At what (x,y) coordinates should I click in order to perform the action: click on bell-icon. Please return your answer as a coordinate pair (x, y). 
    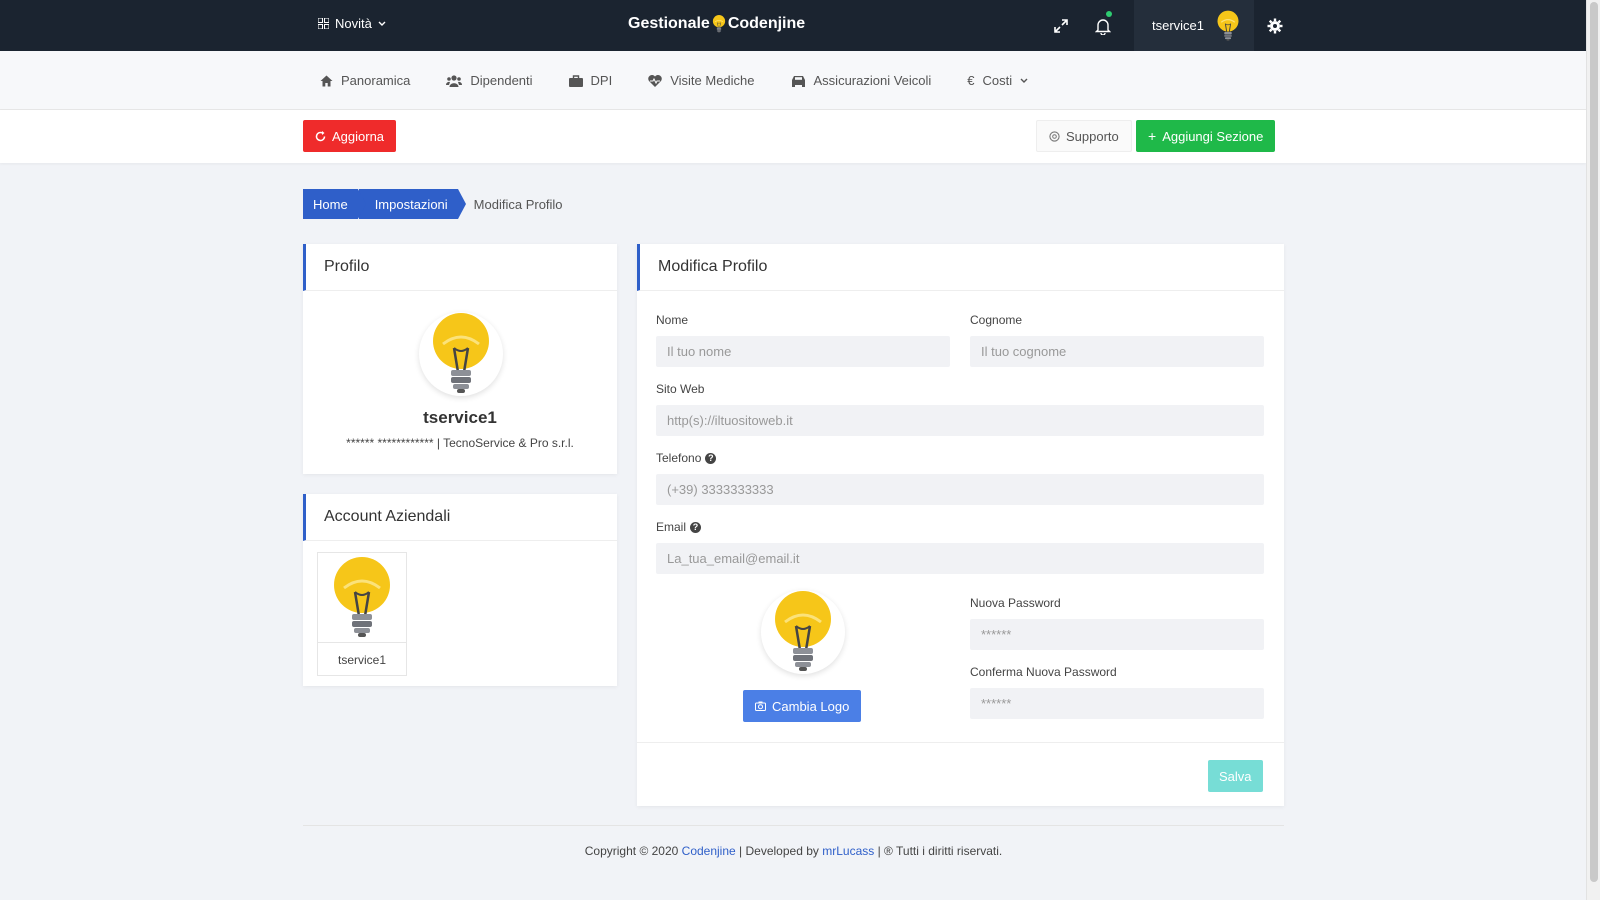
    Looking at the image, I should click on (1103, 26).